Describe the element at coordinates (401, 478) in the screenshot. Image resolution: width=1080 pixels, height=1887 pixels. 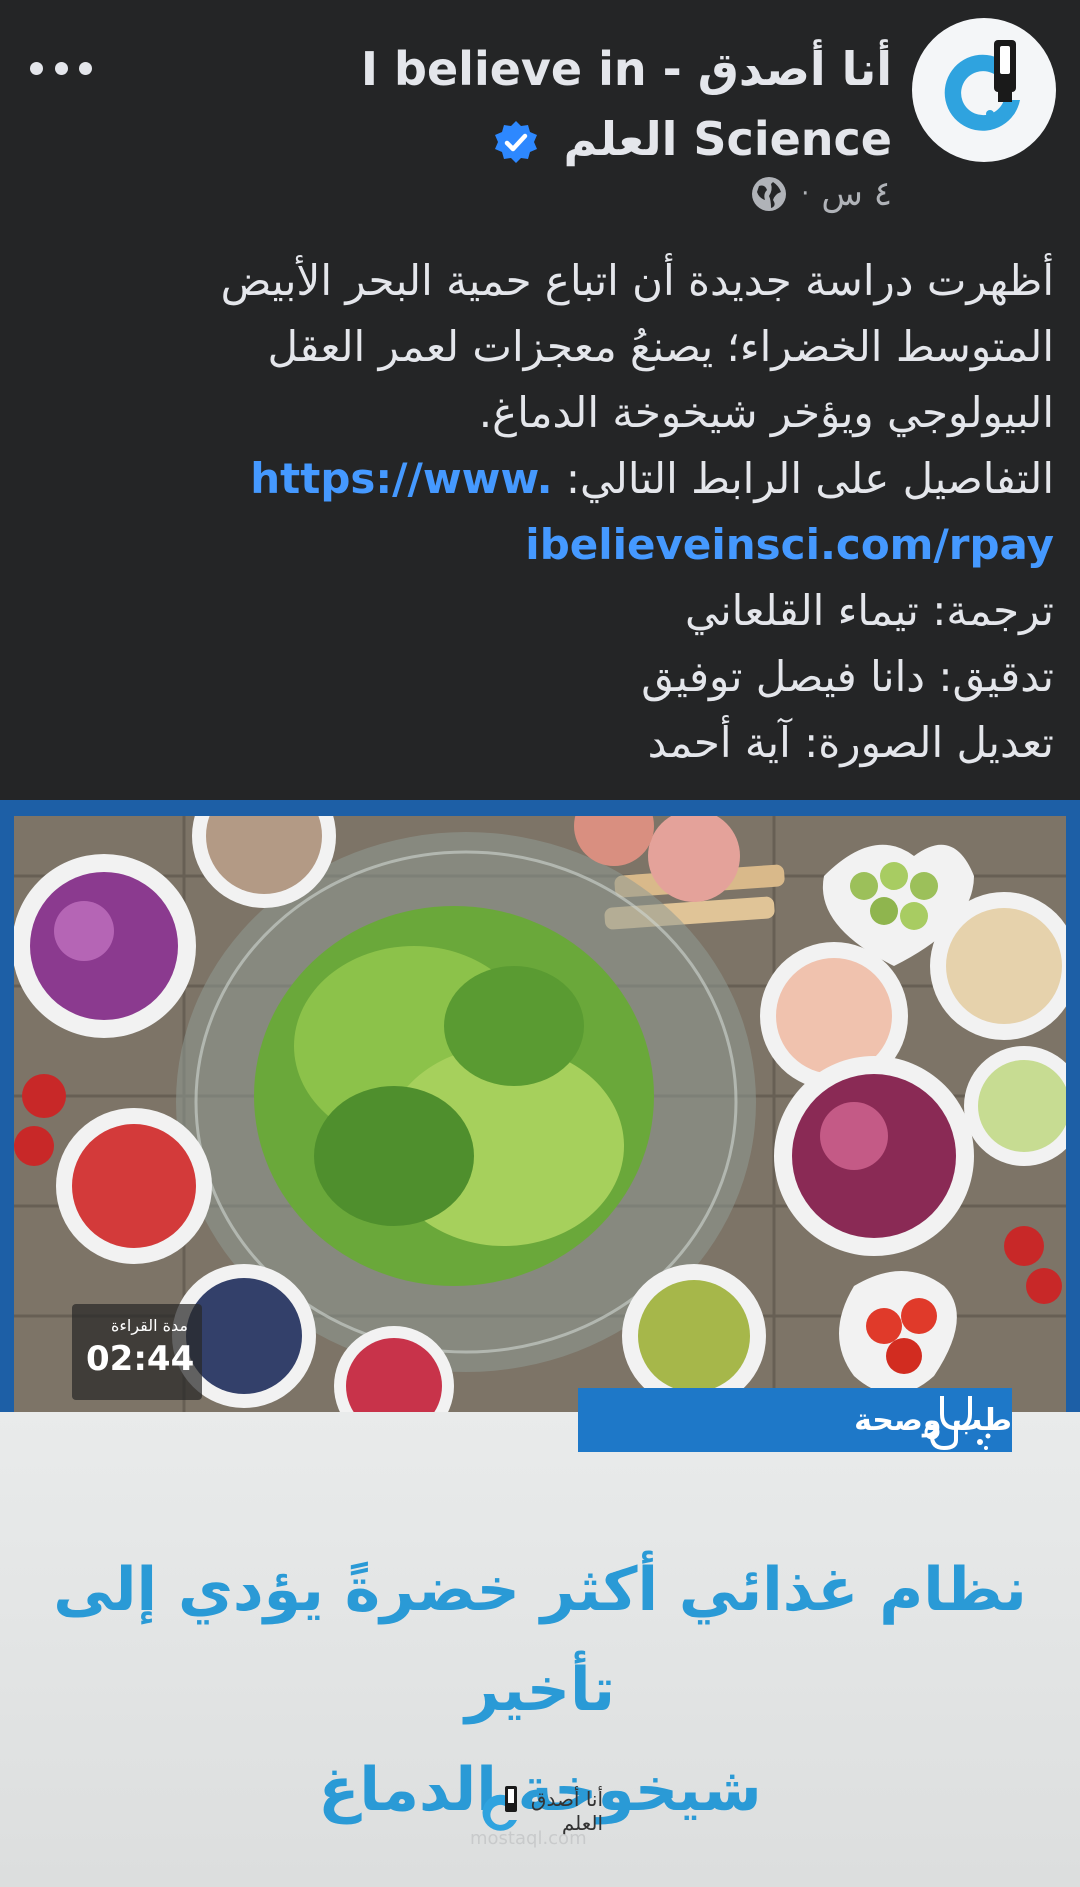
I see `post-link: https://www.` at that location.